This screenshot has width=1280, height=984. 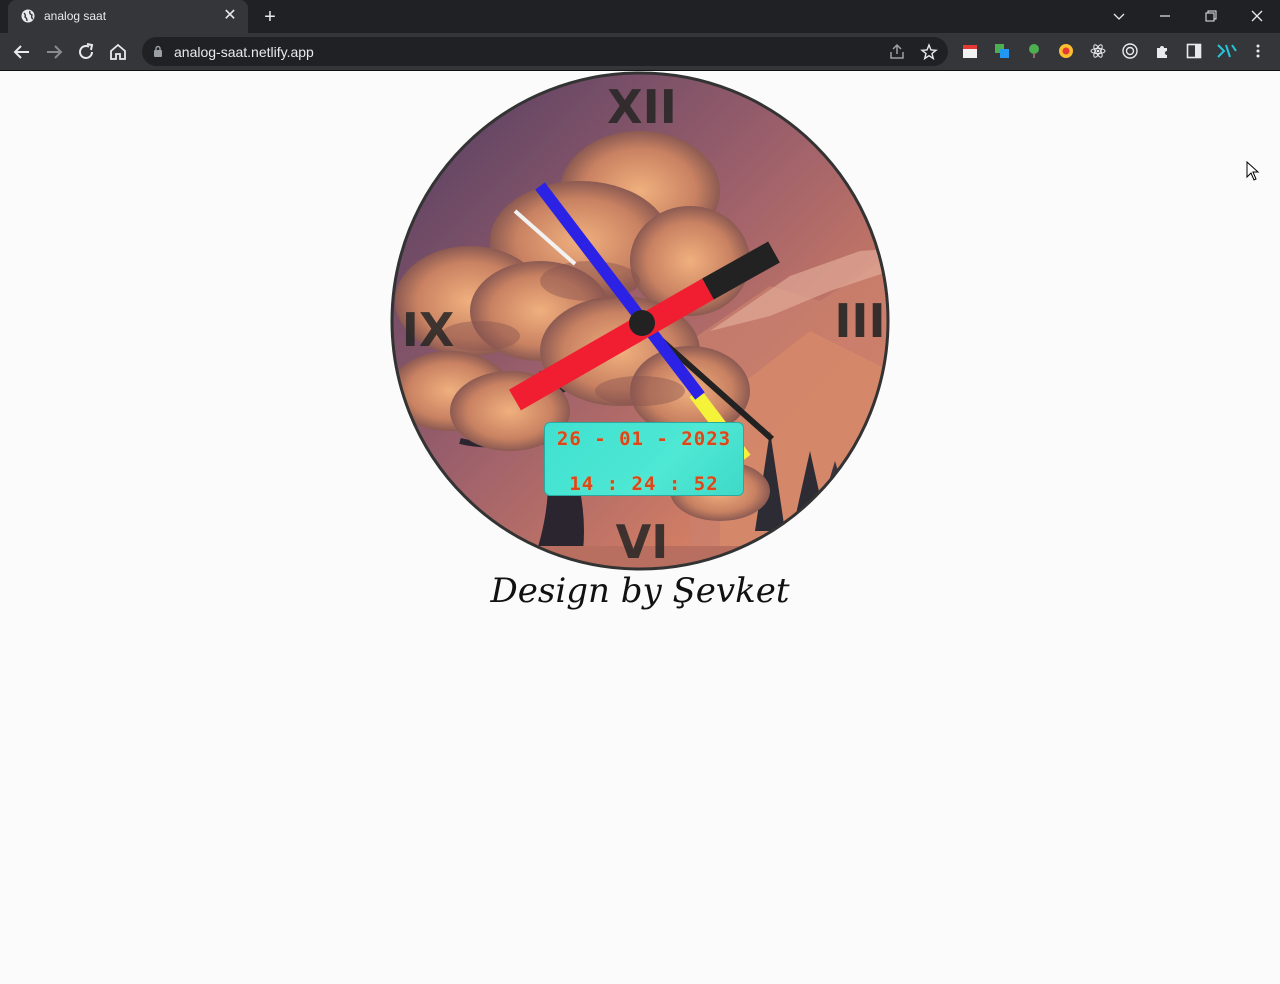 What do you see at coordinates (859, 321) in the screenshot?
I see `numeral-three: III` at bounding box center [859, 321].